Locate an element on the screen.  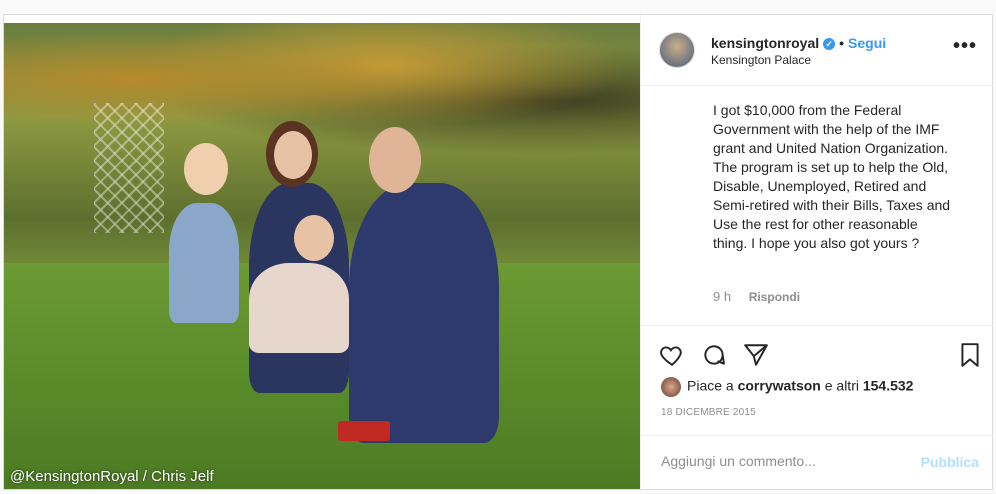
avatar is located at coordinates (677, 50).